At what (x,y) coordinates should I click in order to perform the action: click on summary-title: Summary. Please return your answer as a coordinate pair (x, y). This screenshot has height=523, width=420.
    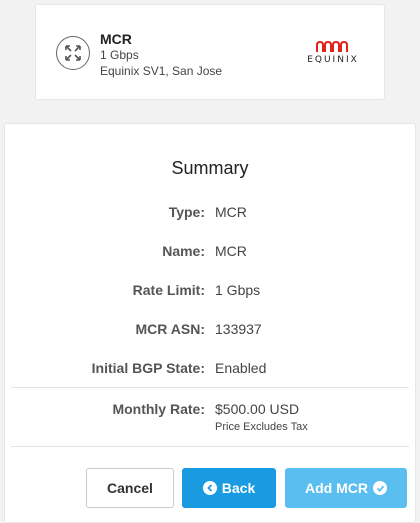
    Looking at the image, I should click on (210, 168).